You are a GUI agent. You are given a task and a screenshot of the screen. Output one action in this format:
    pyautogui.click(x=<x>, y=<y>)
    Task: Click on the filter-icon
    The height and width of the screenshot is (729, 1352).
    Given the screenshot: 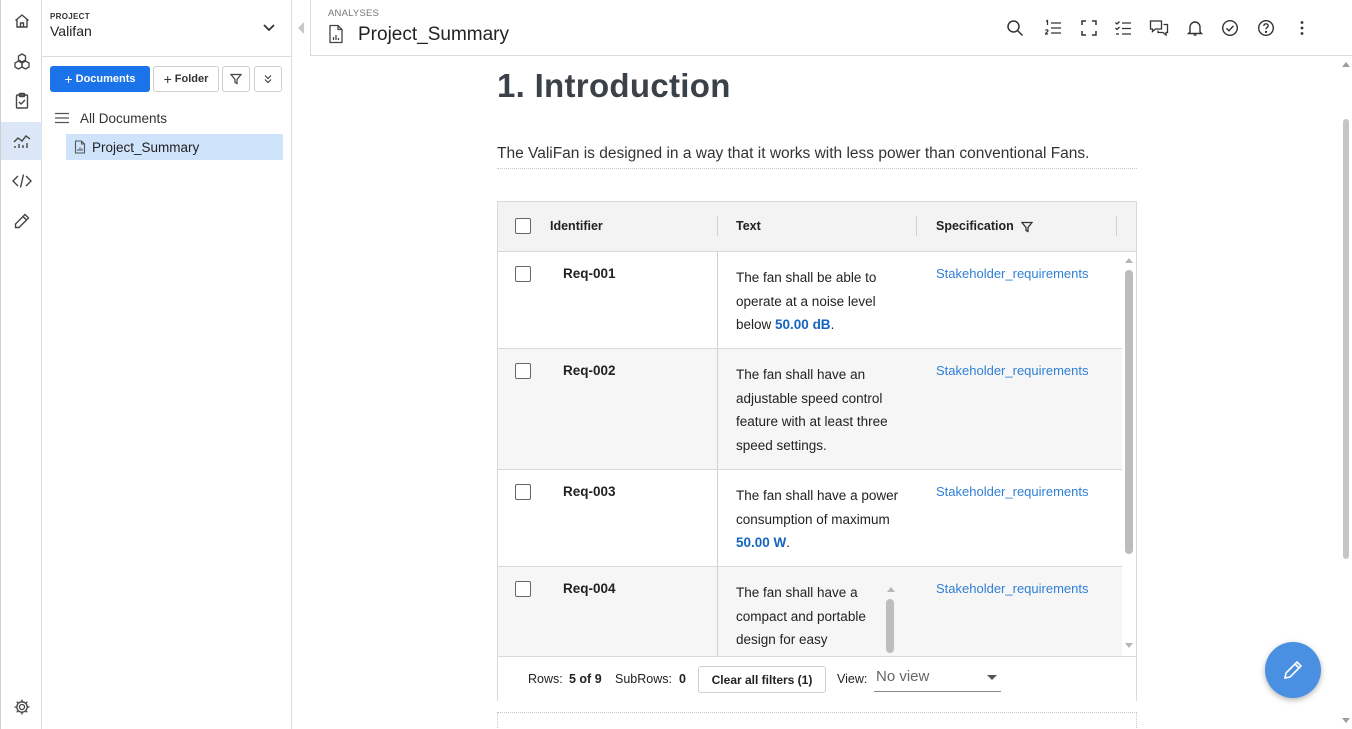 What is the action you would take?
    pyautogui.click(x=1027, y=227)
    